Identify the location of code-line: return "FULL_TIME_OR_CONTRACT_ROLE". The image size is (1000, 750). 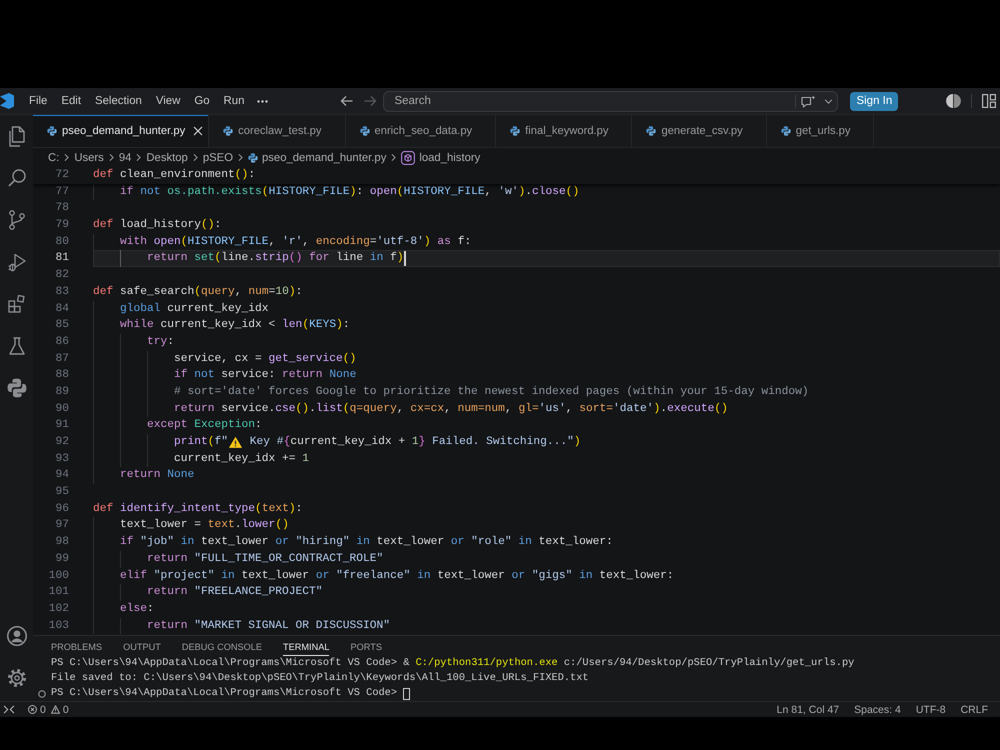
(265, 559).